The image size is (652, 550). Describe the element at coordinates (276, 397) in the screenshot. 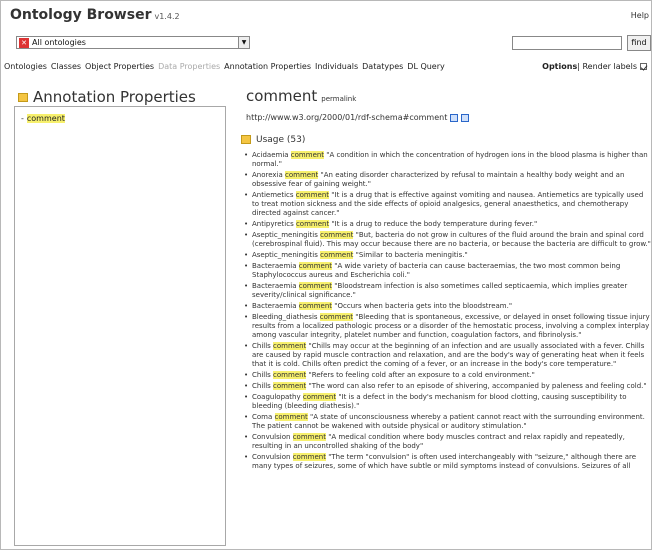

I see `usage-subject-link: Coagulopathy` at that location.